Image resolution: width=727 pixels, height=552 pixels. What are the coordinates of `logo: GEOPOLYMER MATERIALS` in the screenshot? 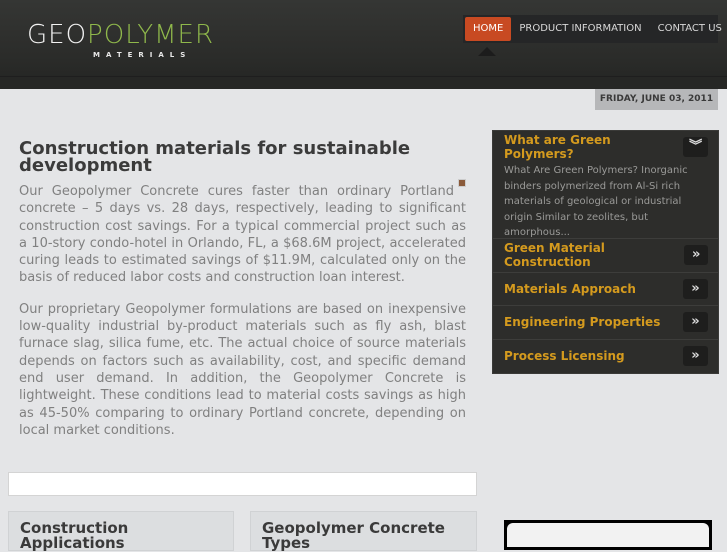 It's located at (121, 39).